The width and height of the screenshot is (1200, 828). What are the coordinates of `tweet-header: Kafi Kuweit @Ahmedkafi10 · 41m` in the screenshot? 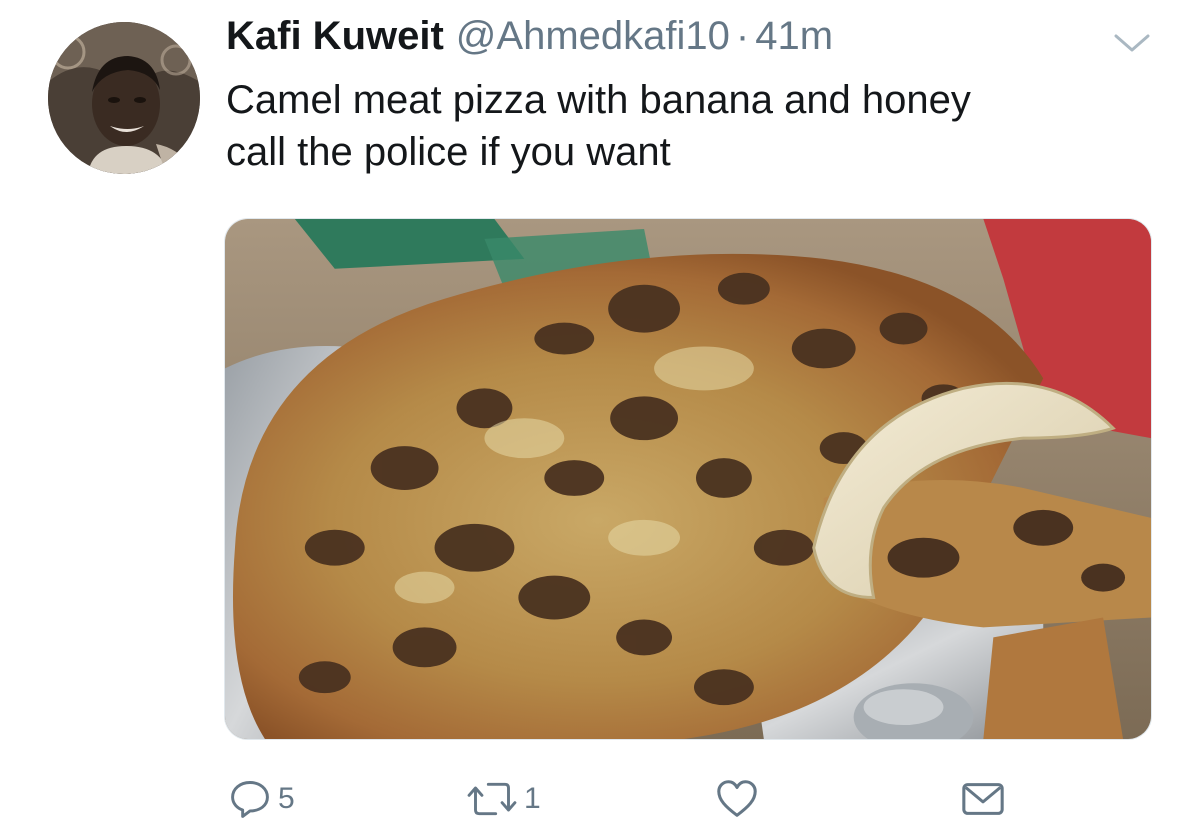 It's located at (529, 39).